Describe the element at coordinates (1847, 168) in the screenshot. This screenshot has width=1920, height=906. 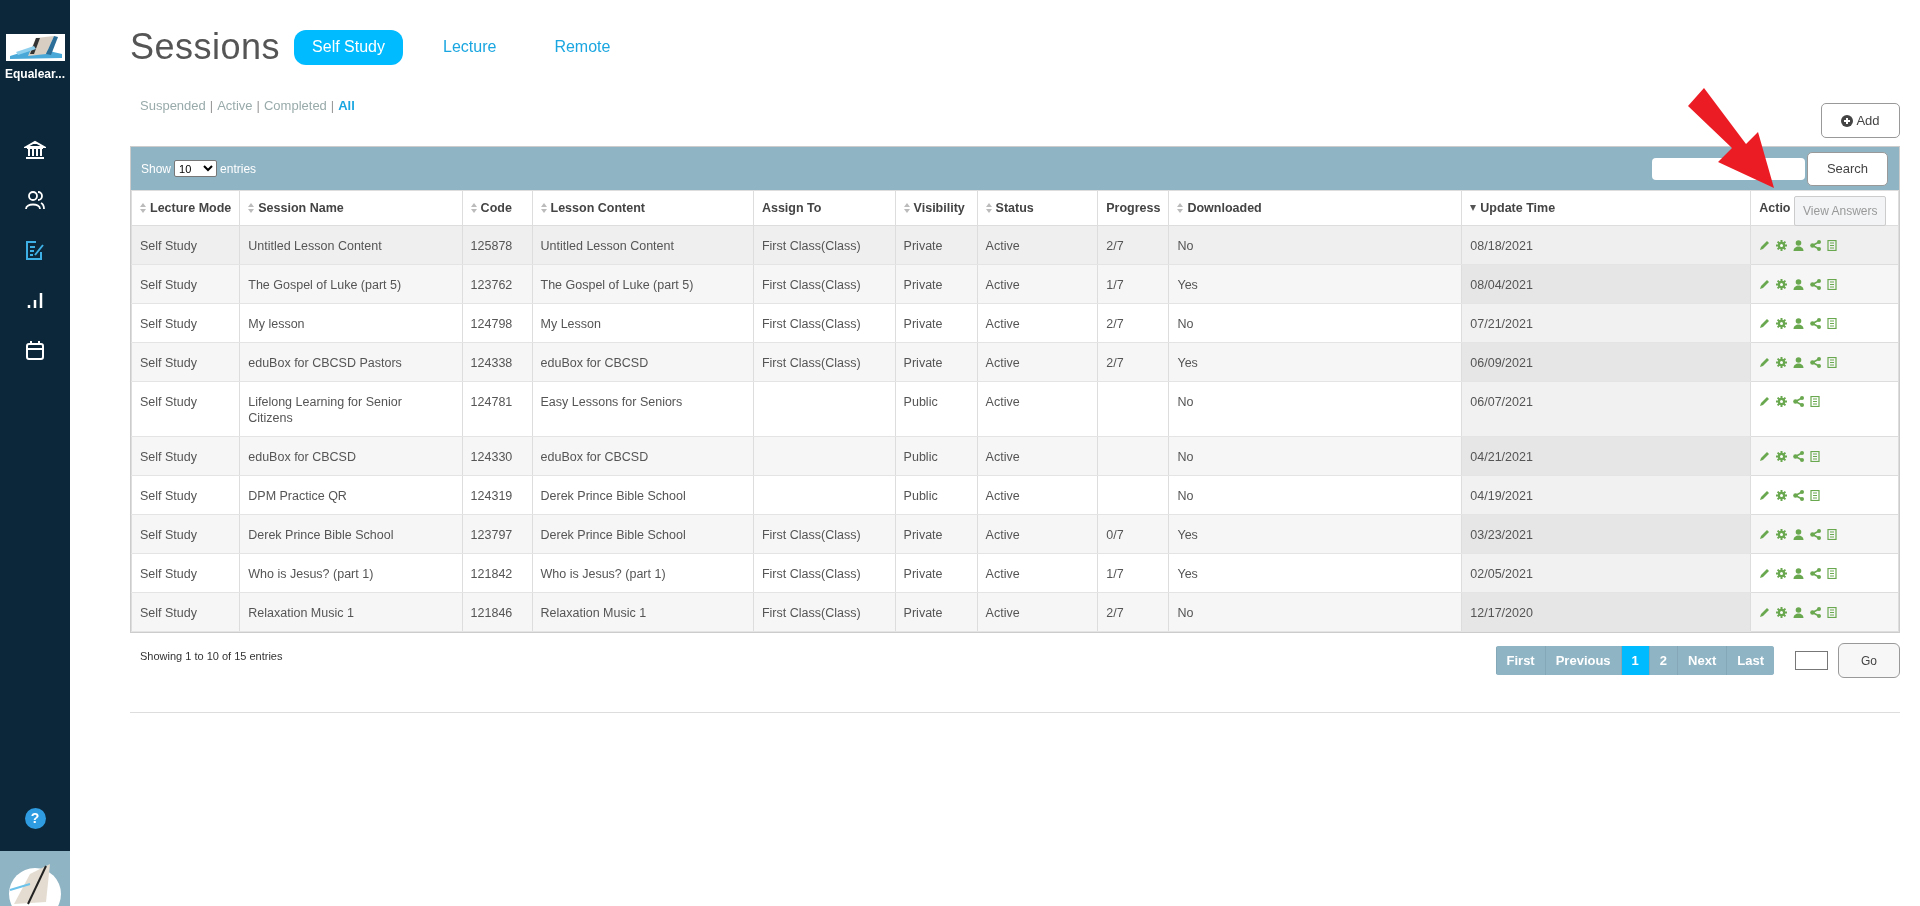
I see `search-button: Search` at that location.